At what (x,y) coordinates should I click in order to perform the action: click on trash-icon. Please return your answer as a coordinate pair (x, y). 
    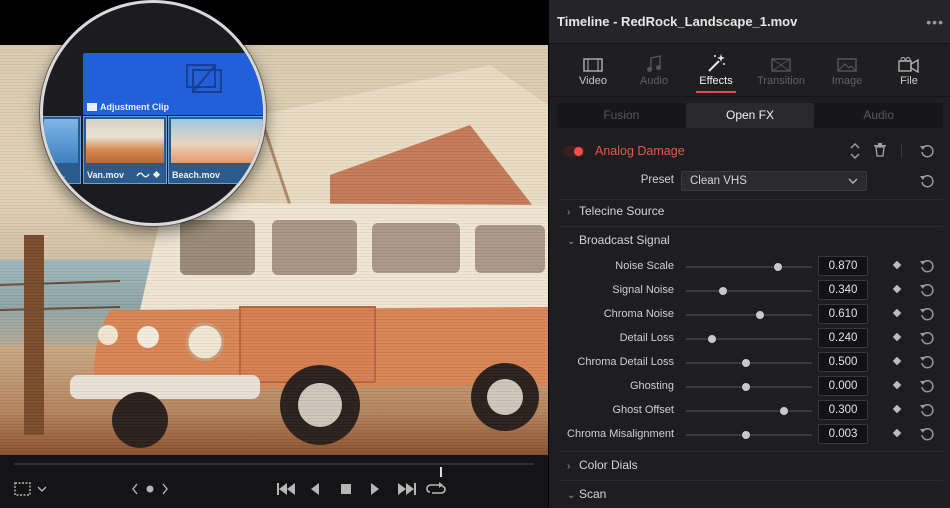
    Looking at the image, I should click on (880, 152).